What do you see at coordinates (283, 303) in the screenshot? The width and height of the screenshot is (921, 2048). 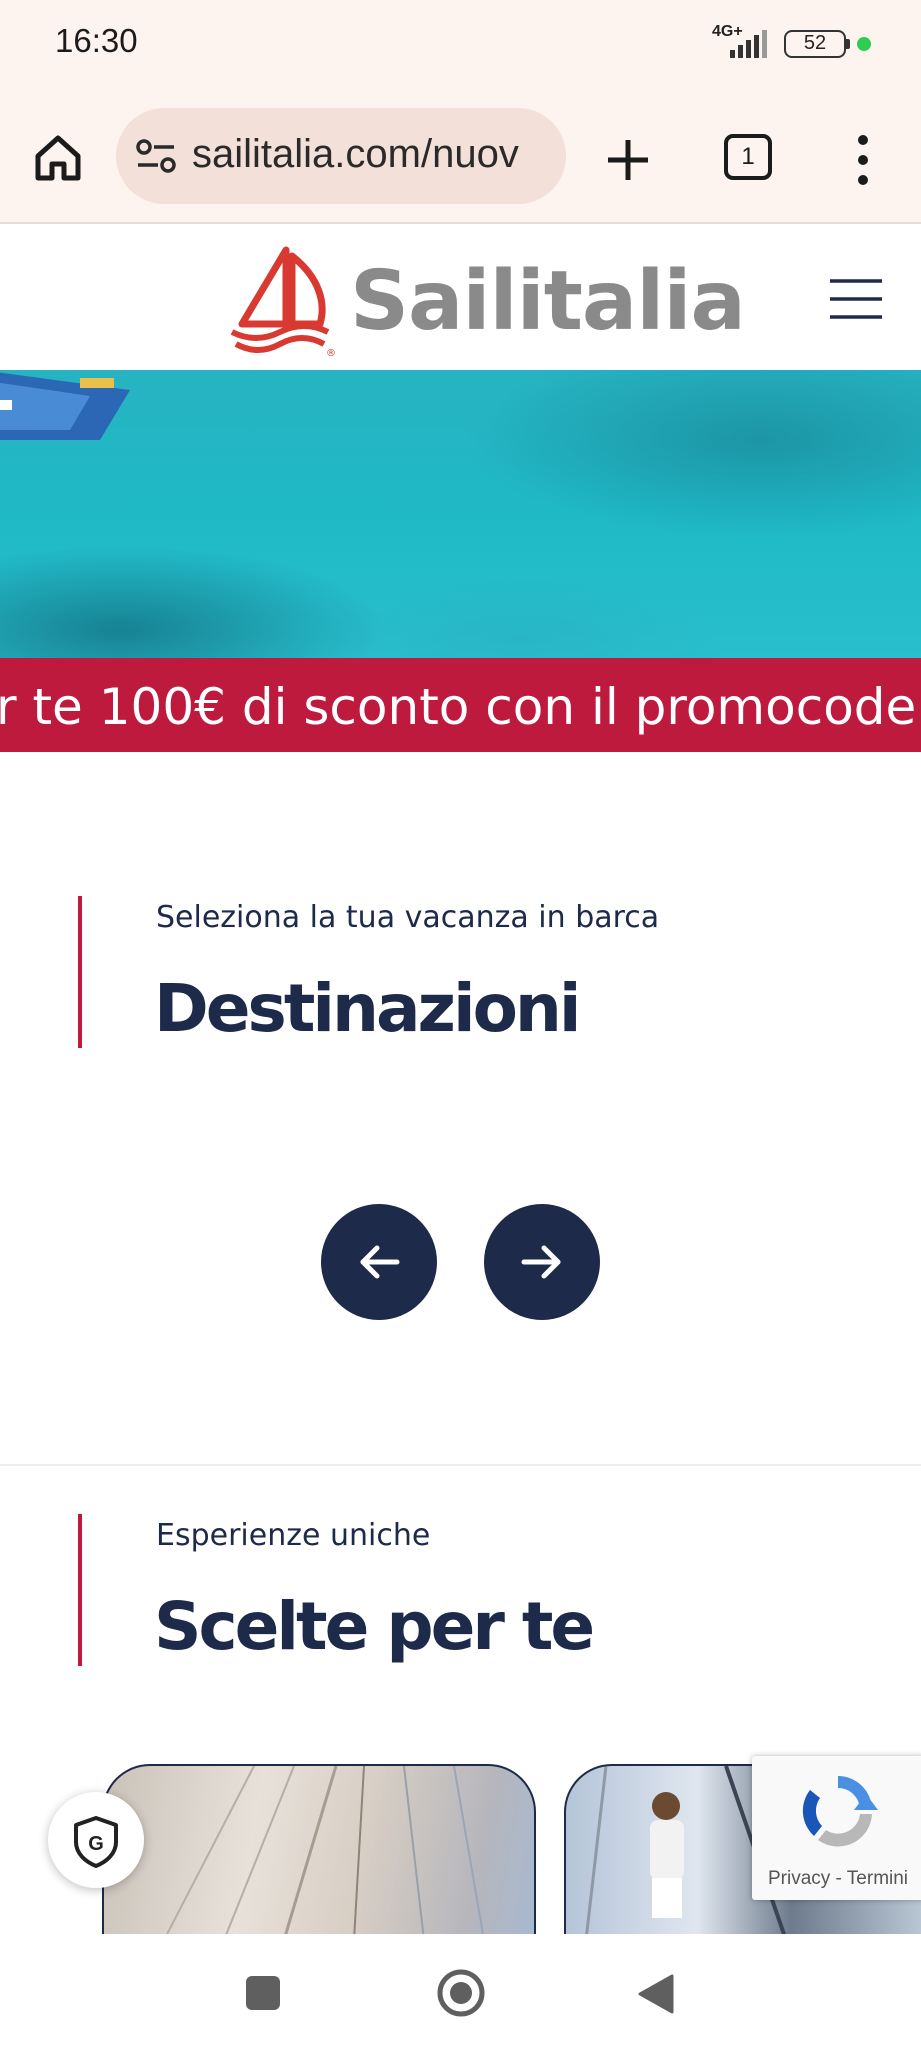 I see `sailboat-logo-icon: ®` at bounding box center [283, 303].